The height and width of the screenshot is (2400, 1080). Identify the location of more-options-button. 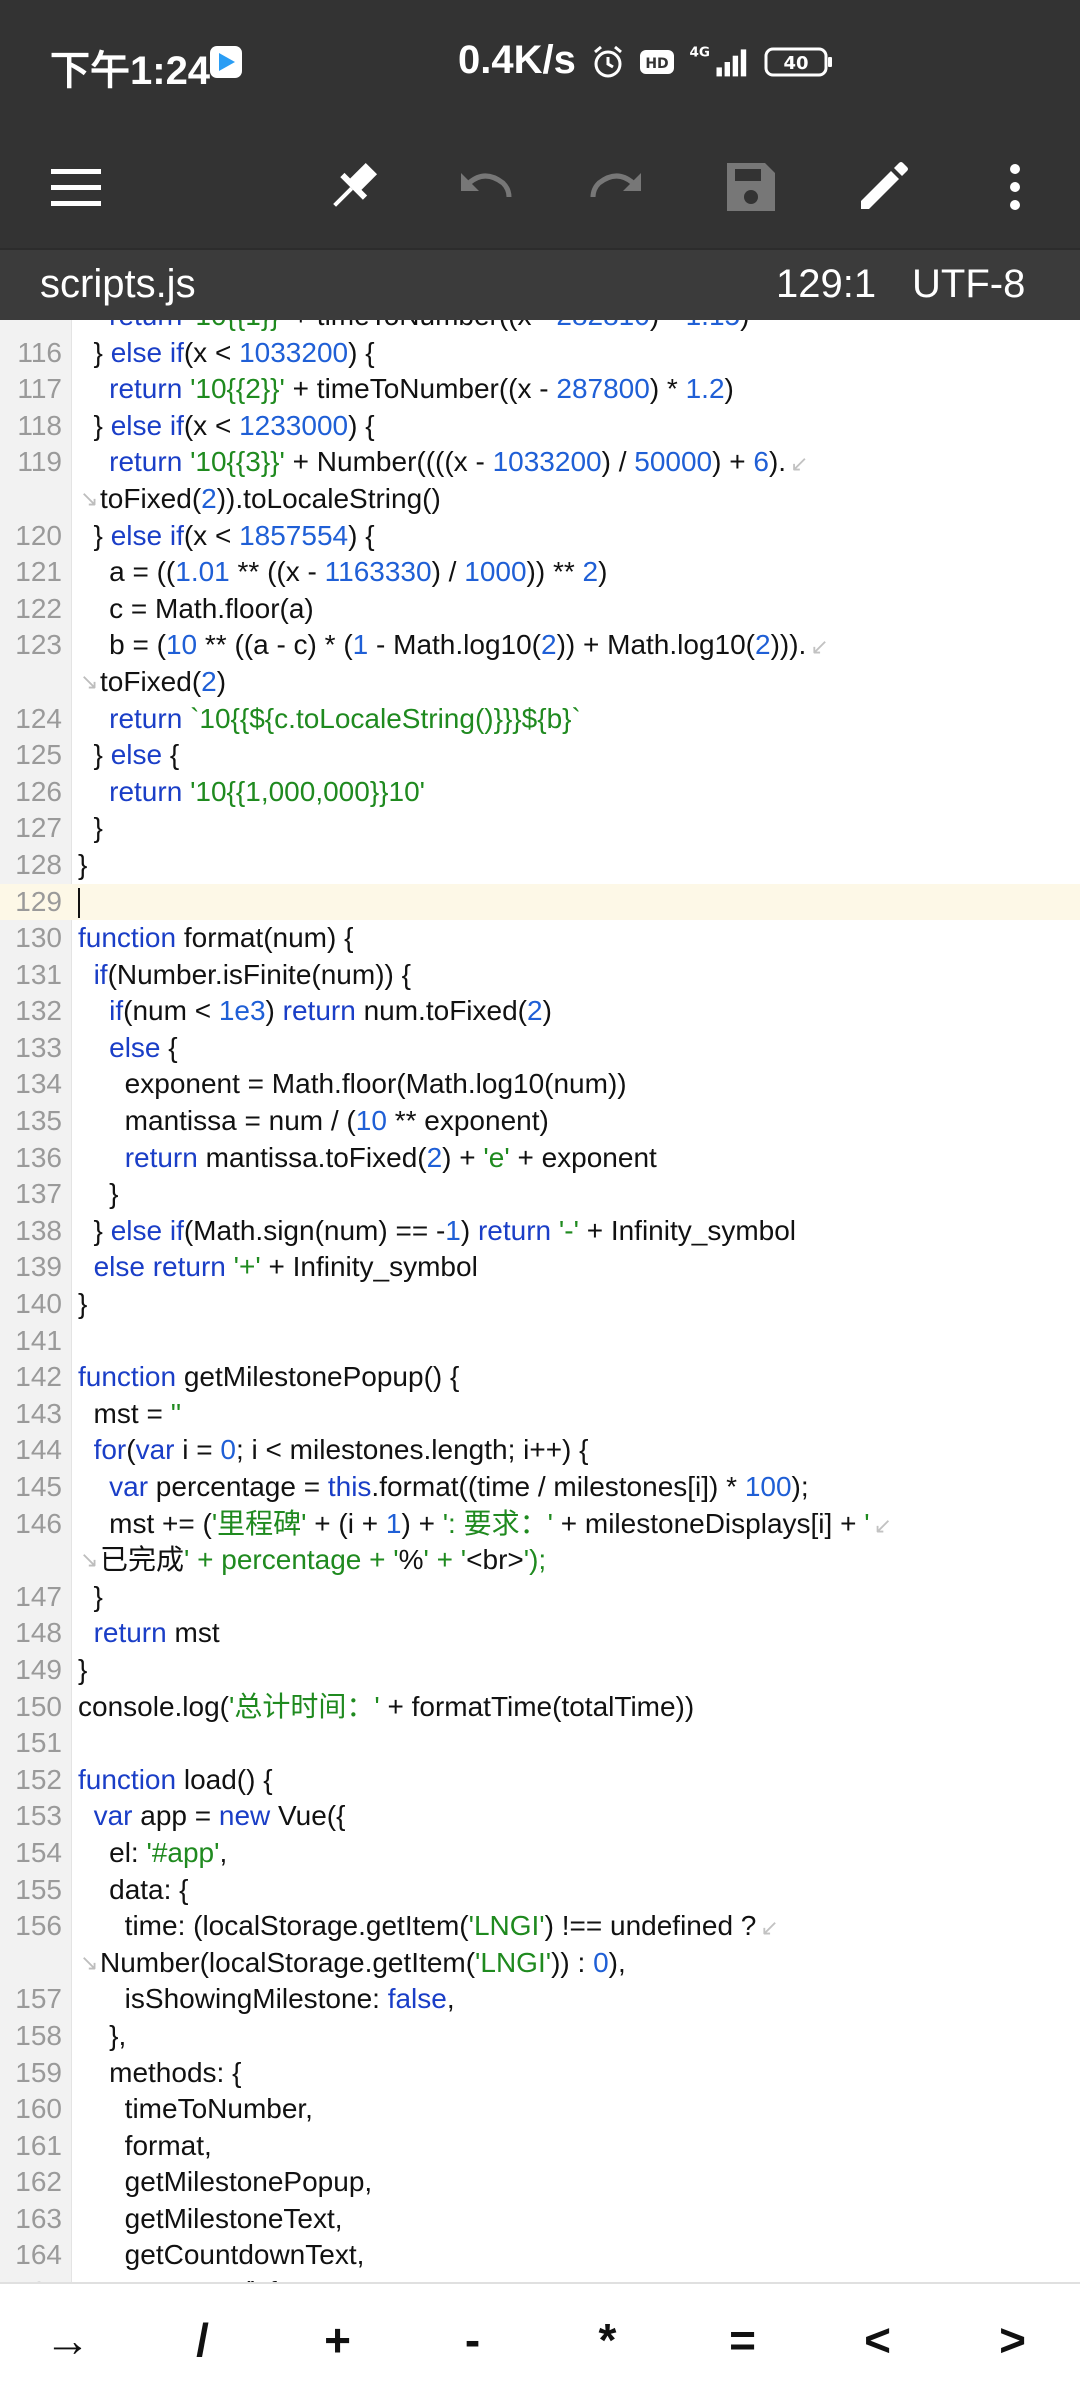
(1015, 187).